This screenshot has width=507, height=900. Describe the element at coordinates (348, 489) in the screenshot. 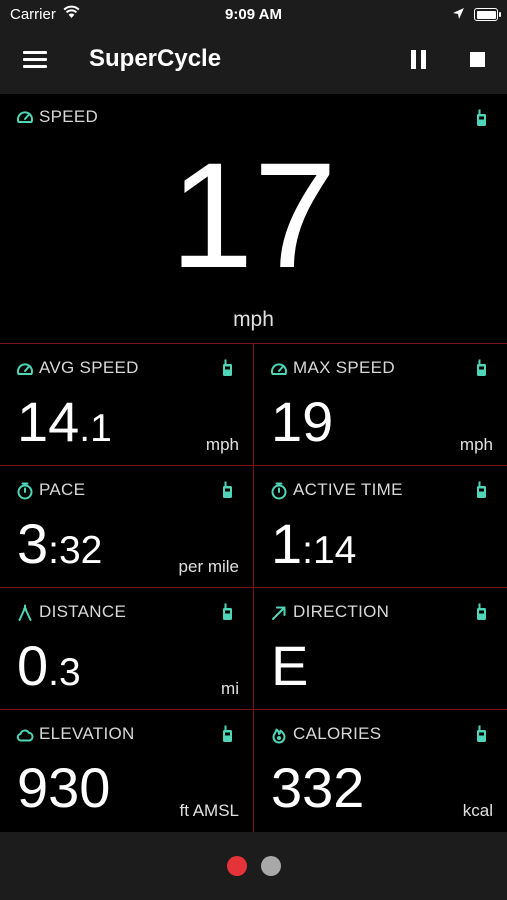

I see `active-time-label: ACTIVE TIME` at that location.